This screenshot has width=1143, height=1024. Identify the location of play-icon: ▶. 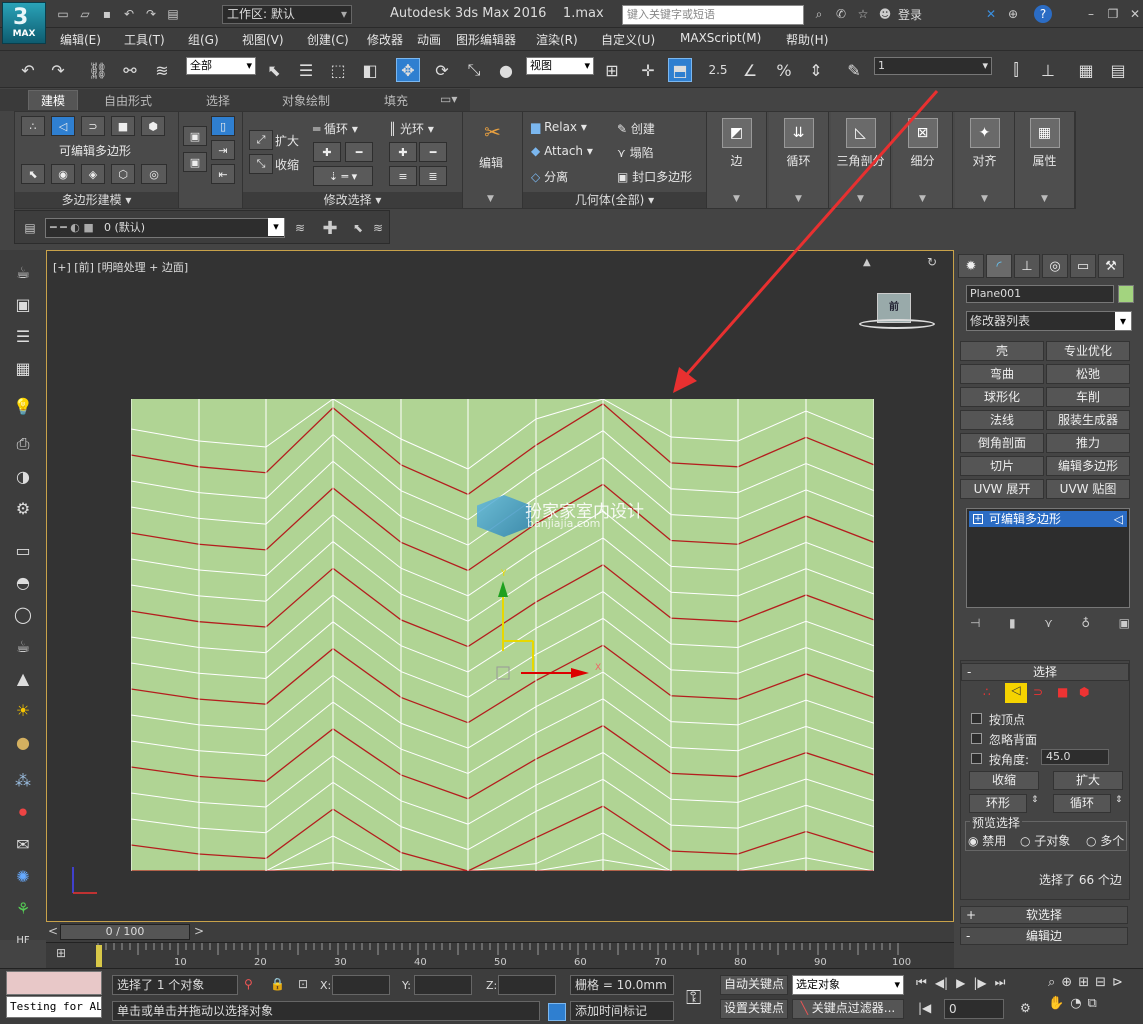
(960, 983).